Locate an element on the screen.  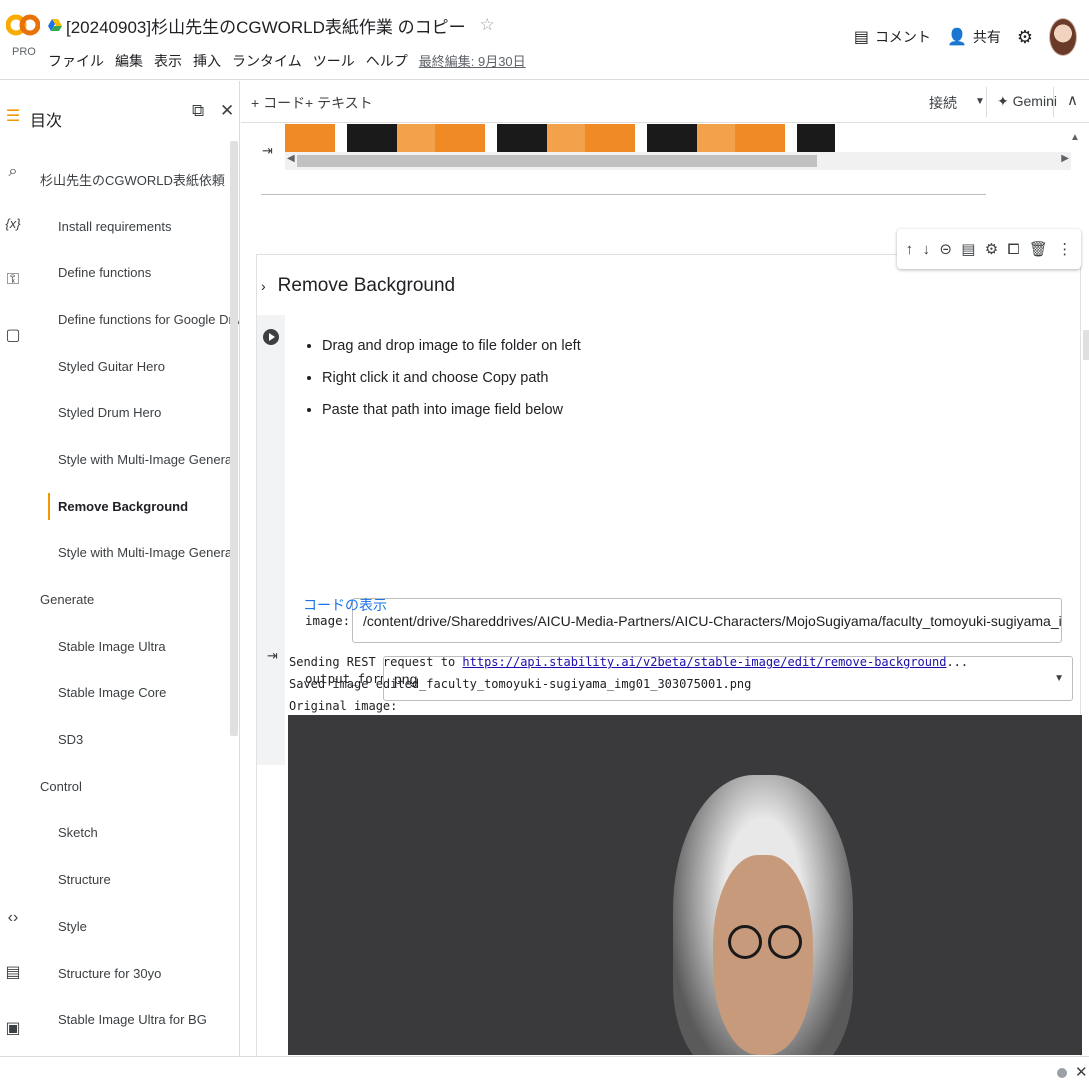
key-icon: ⚿ is located at coordinates (13, 280).